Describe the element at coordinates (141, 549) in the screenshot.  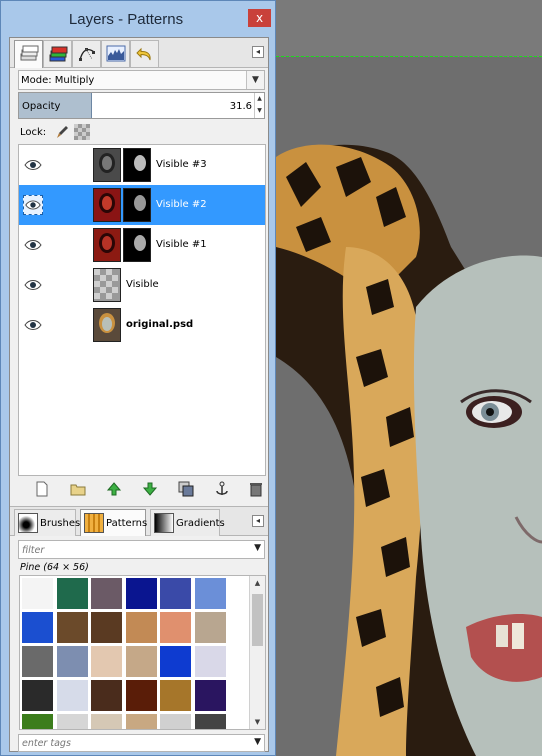
I see `pattern-filter-combo: filter ▼` at that location.